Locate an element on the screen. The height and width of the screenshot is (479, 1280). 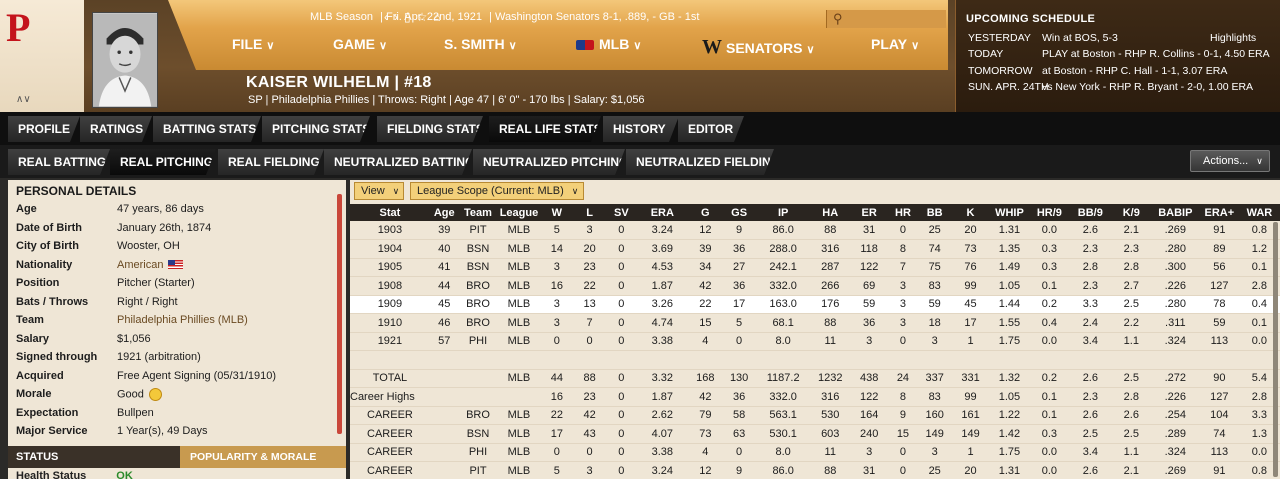
detail-row-city: City of Birth Wooster, OH is located at coordinates (177, 247).